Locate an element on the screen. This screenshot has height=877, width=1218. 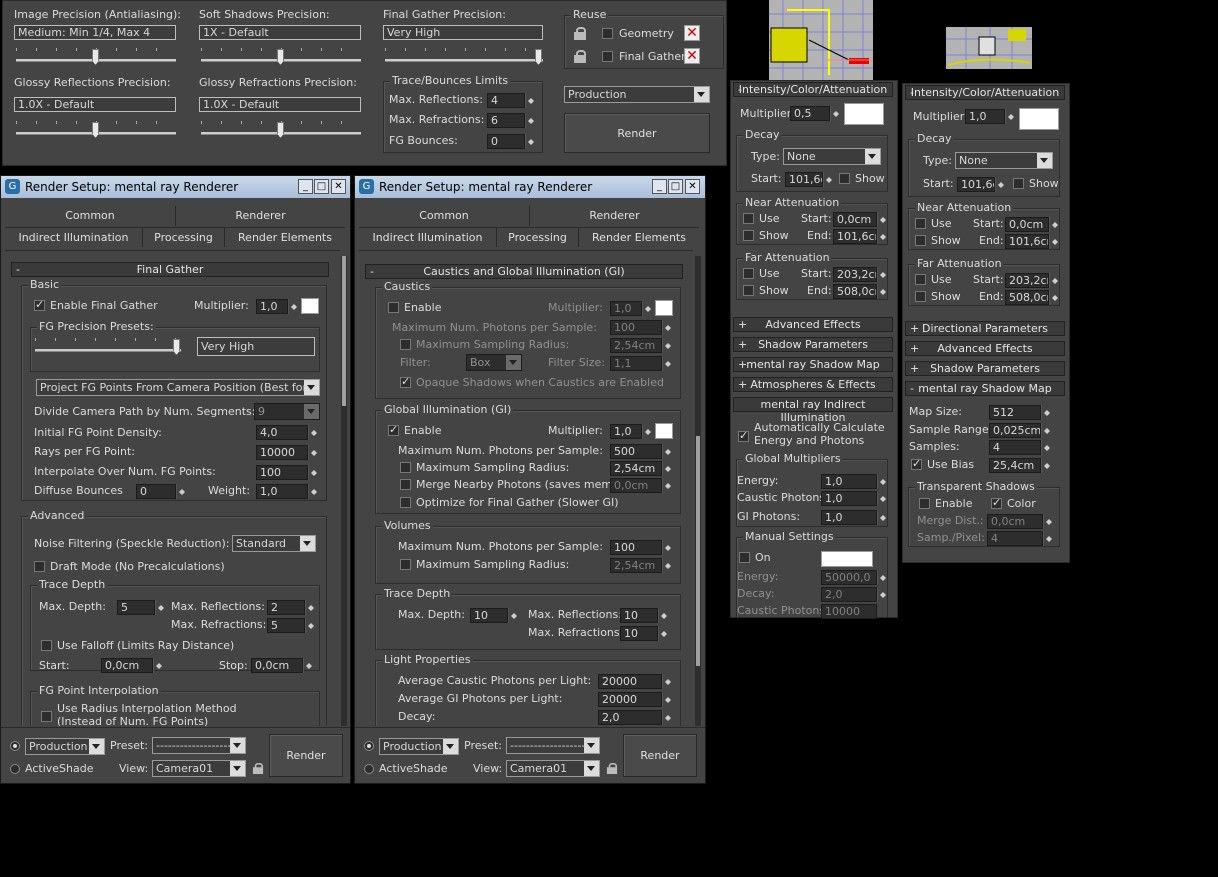
radius-interpolation-checkbox is located at coordinates (46, 716).